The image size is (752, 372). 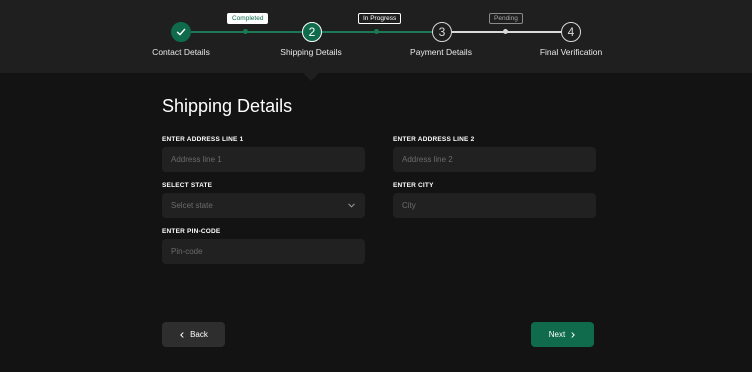 I want to click on chevron-down-icon, so click(x=351, y=205).